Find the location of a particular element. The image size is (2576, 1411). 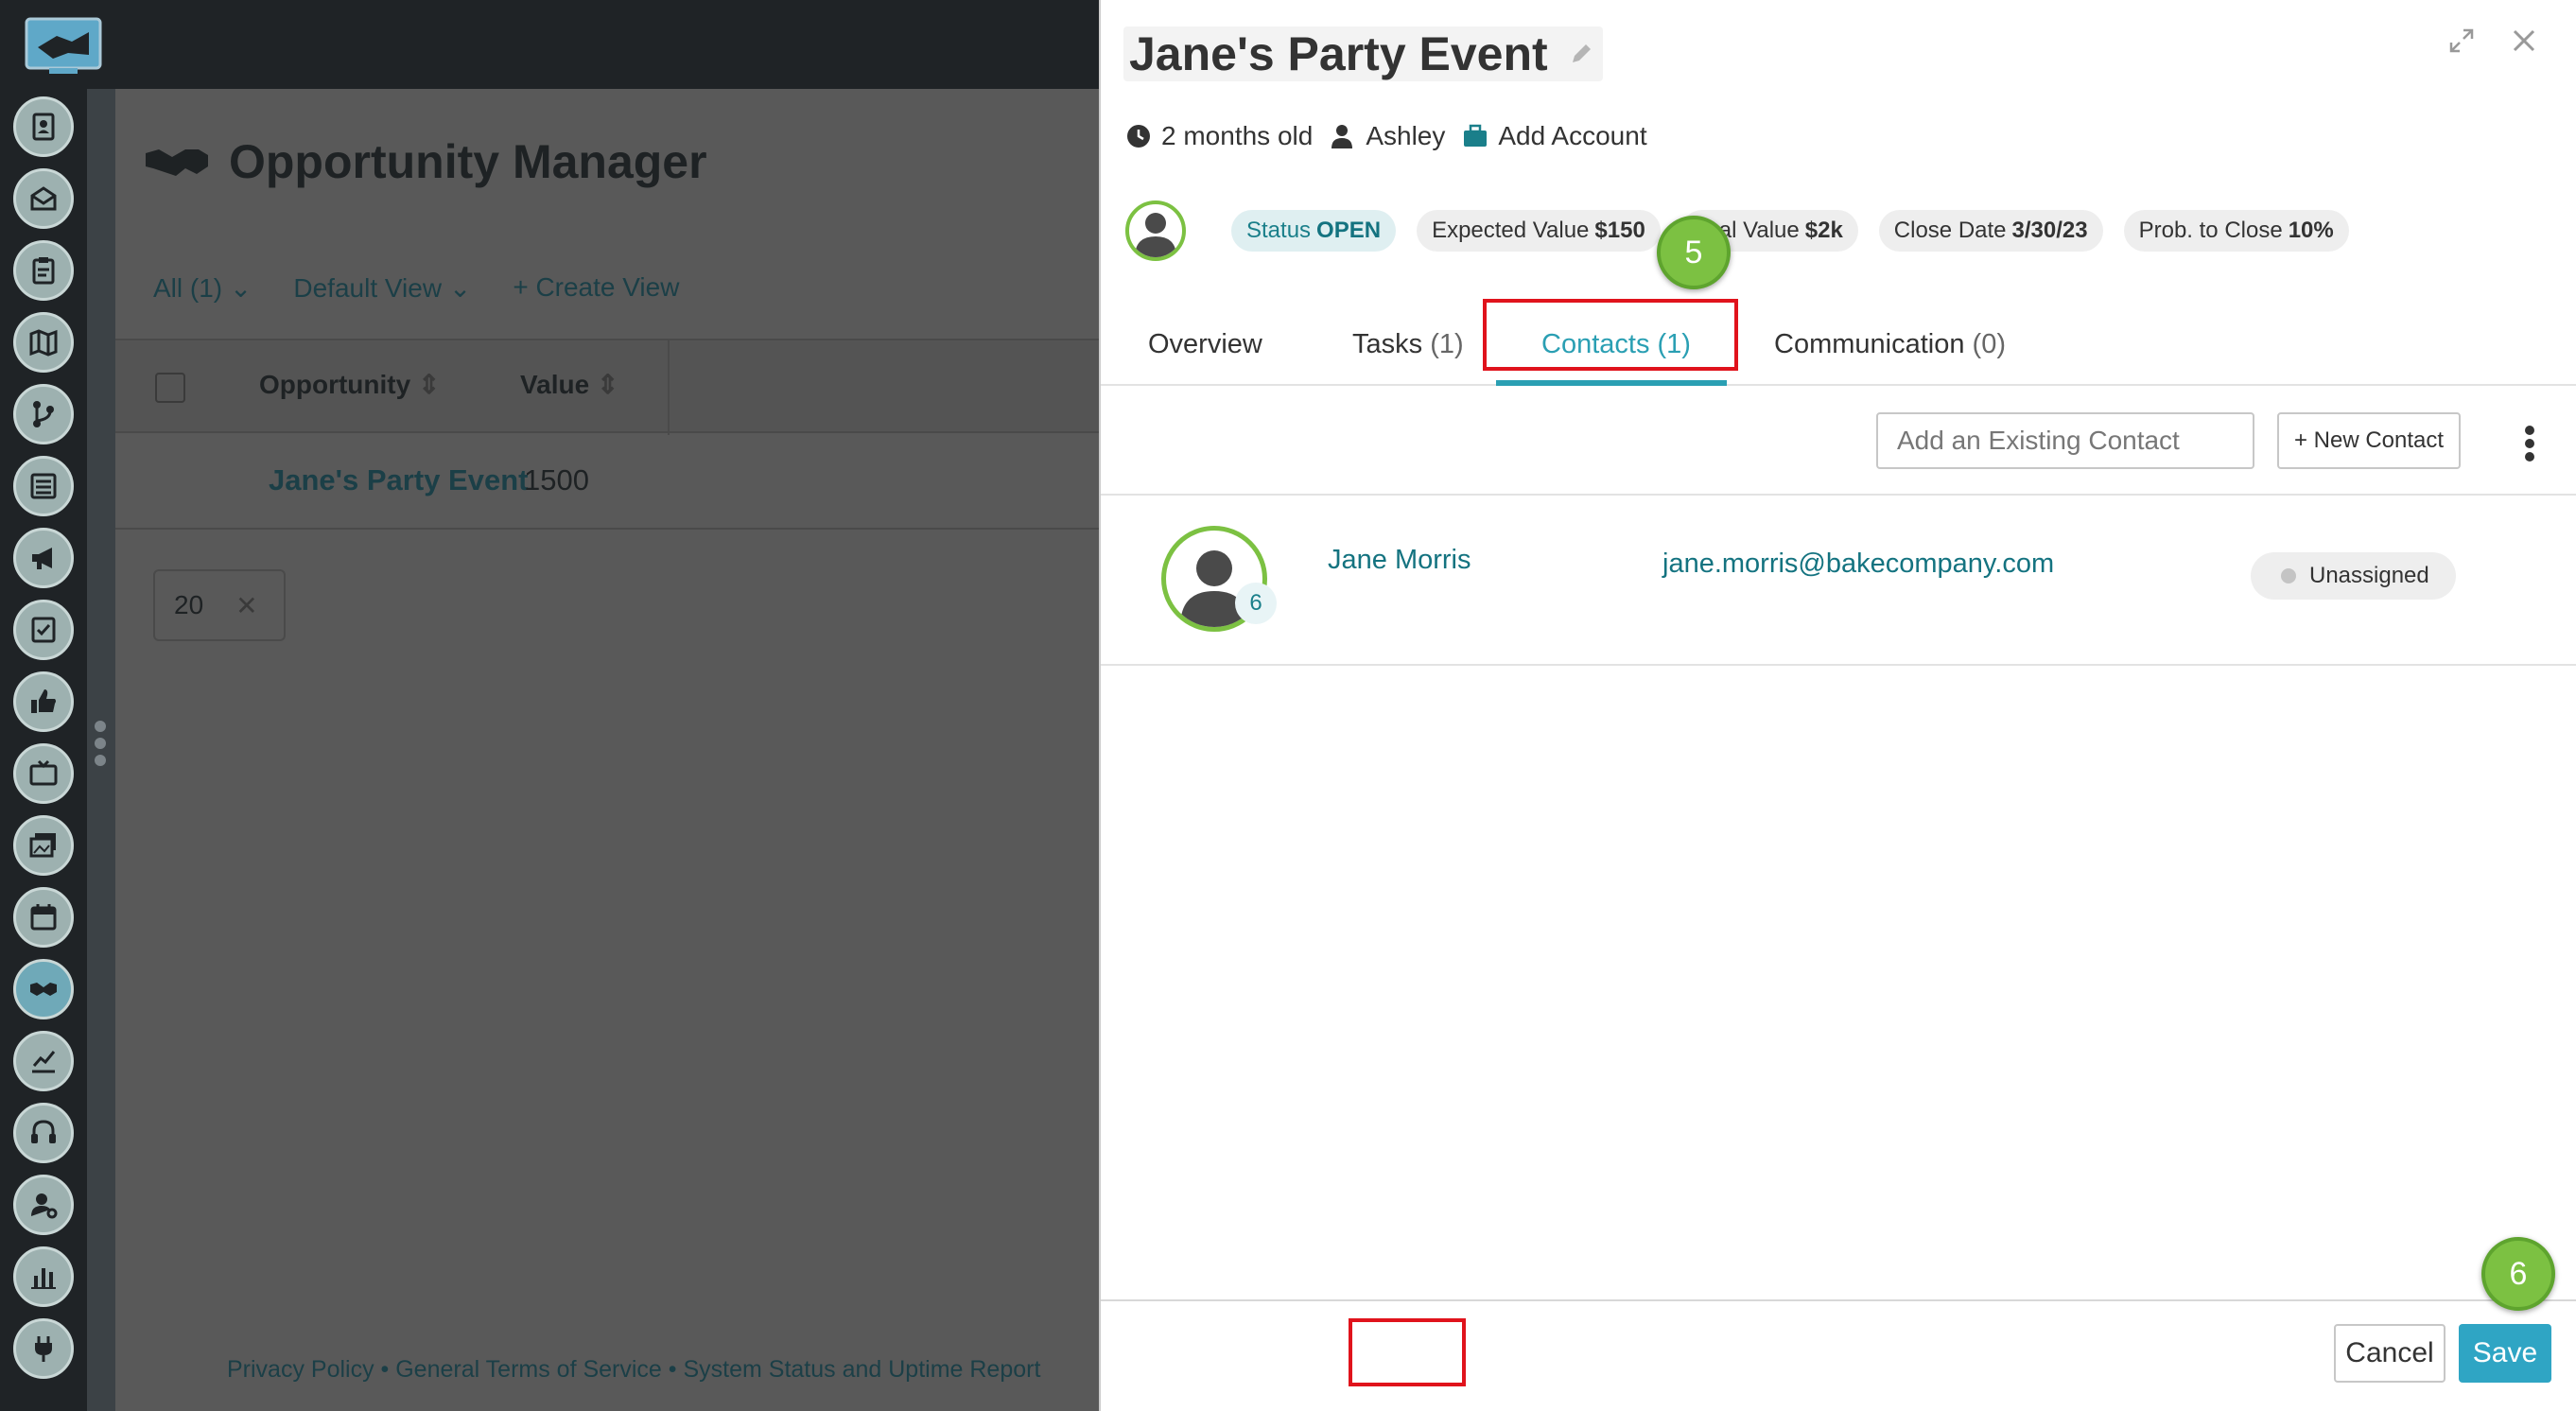

expected-value-chip: Expected Value $150 is located at coordinates (1539, 231).